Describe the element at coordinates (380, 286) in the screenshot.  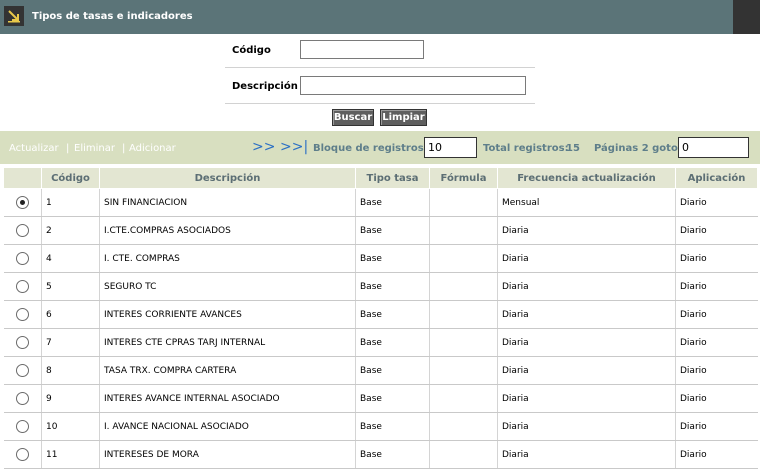
I see `table-row: 5 SEGURO TC Base Diaria Diario` at that location.